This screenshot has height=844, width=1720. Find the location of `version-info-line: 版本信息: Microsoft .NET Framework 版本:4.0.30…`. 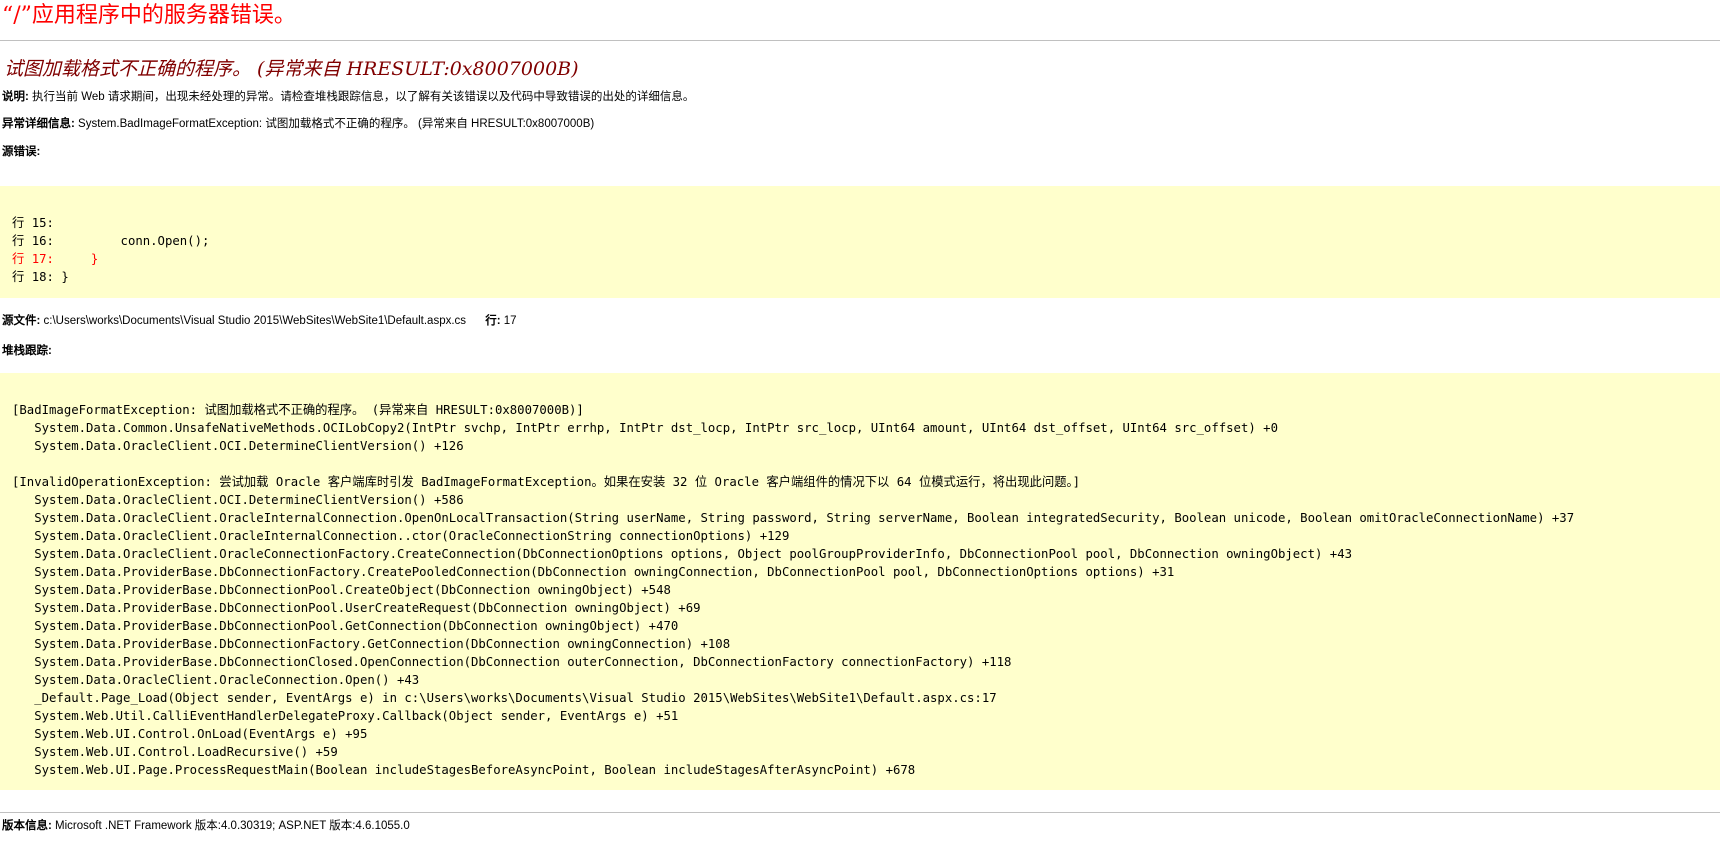

version-info-line: 版本信息: Microsoft .NET Framework 版本:4.0.30… is located at coordinates (206, 826).